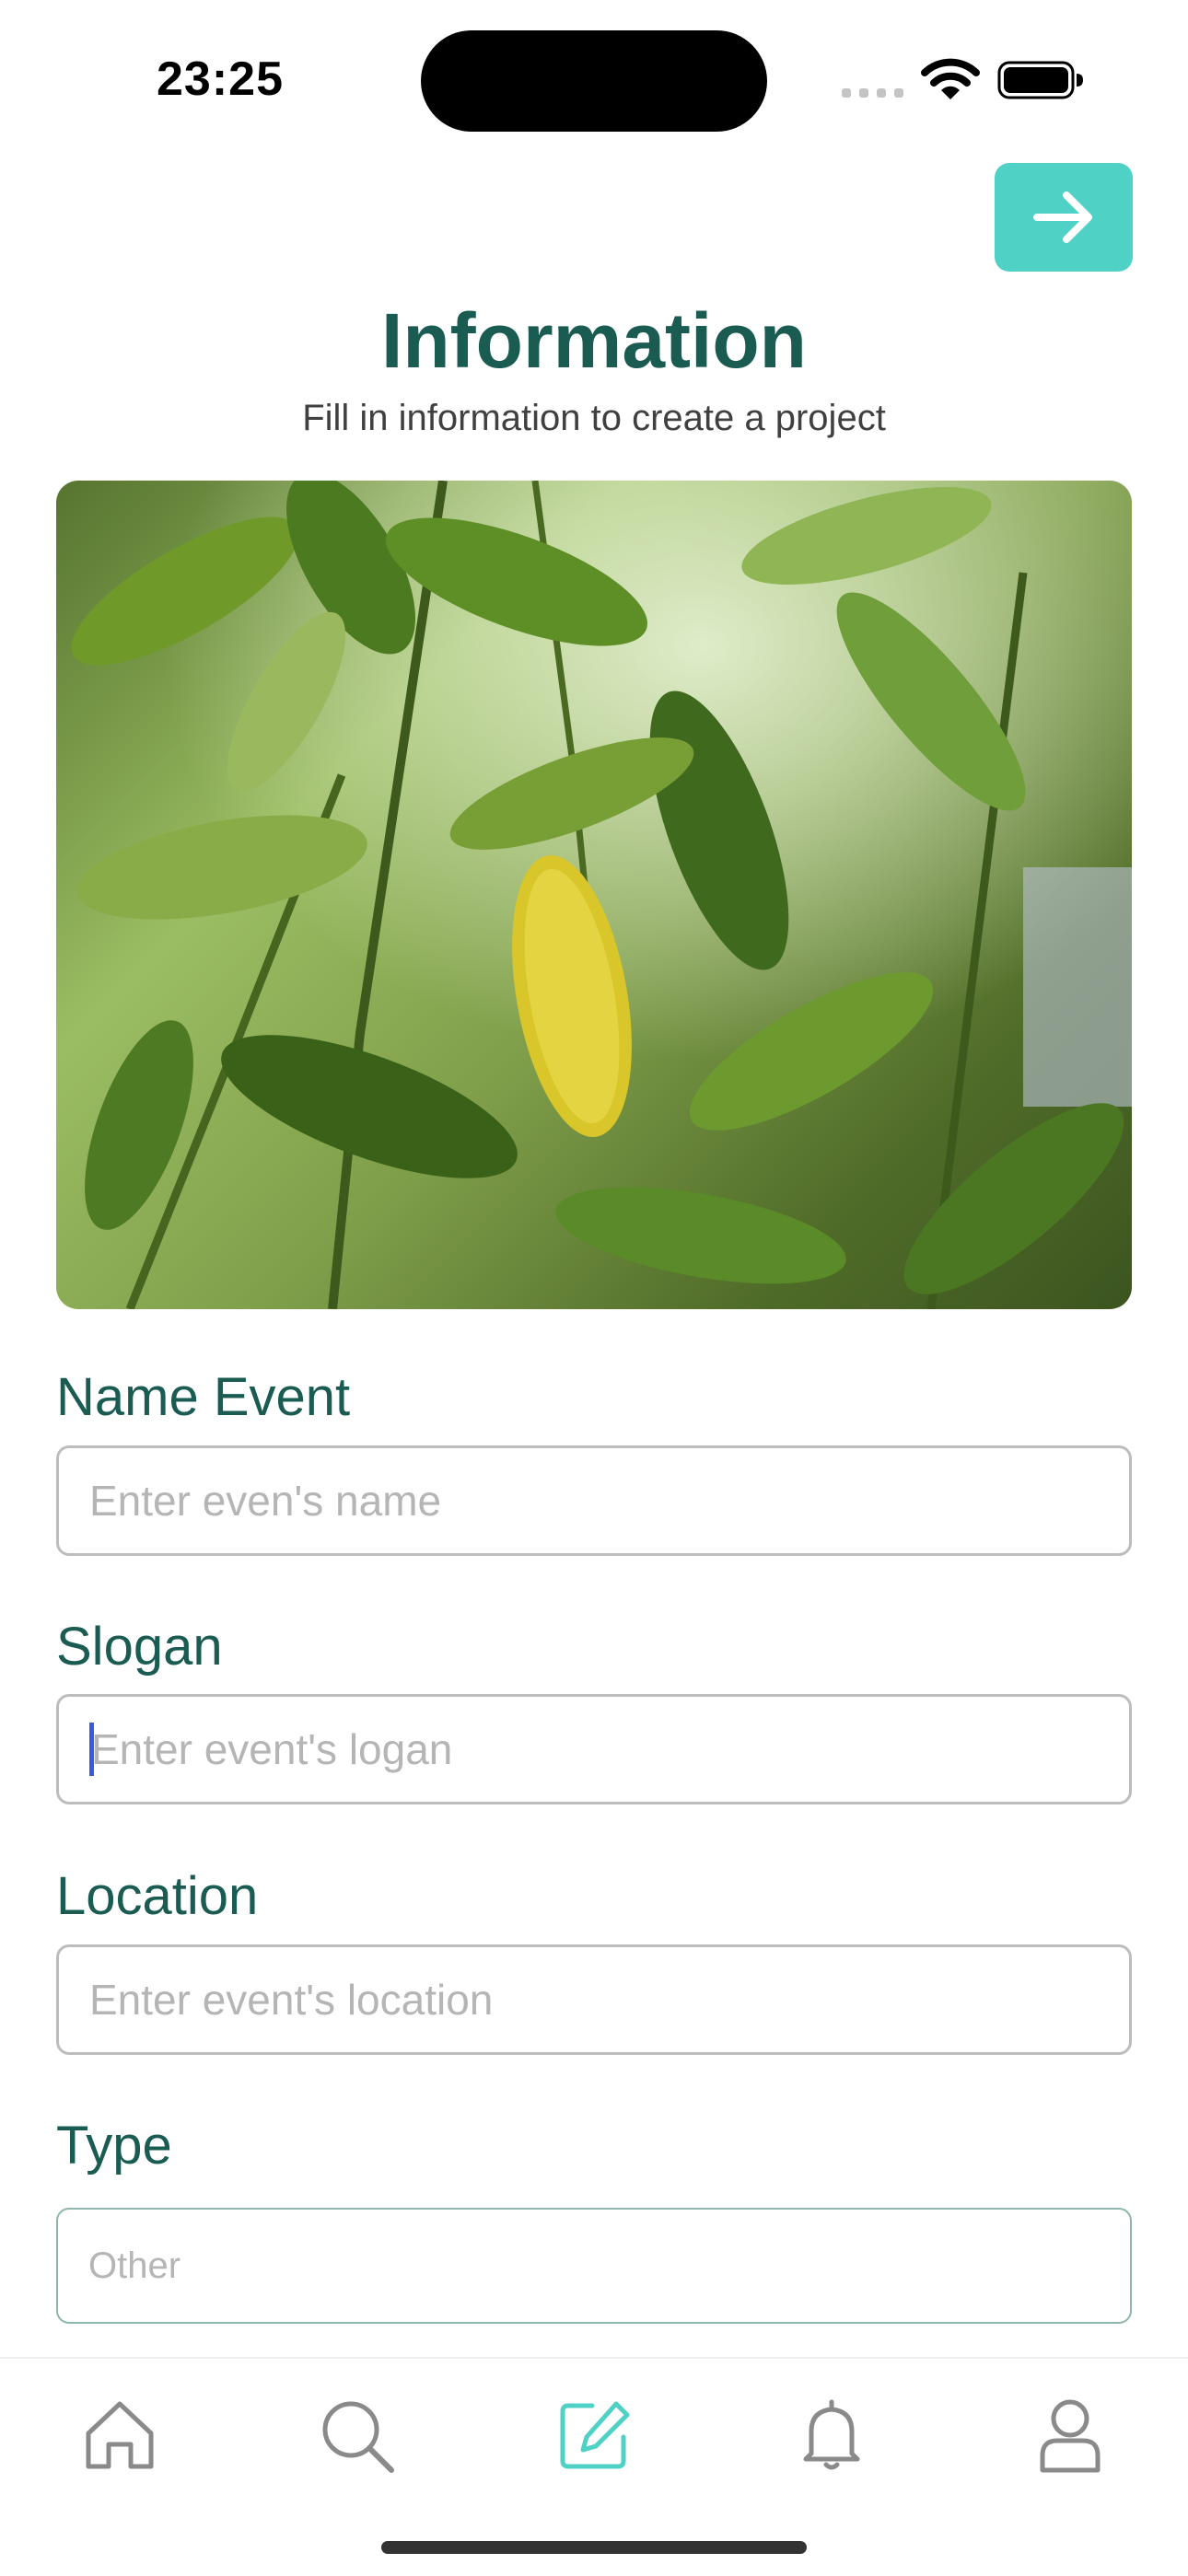 Image resolution: width=1188 pixels, height=2576 pixels. I want to click on name-event-label: Name Event, so click(203, 1397).